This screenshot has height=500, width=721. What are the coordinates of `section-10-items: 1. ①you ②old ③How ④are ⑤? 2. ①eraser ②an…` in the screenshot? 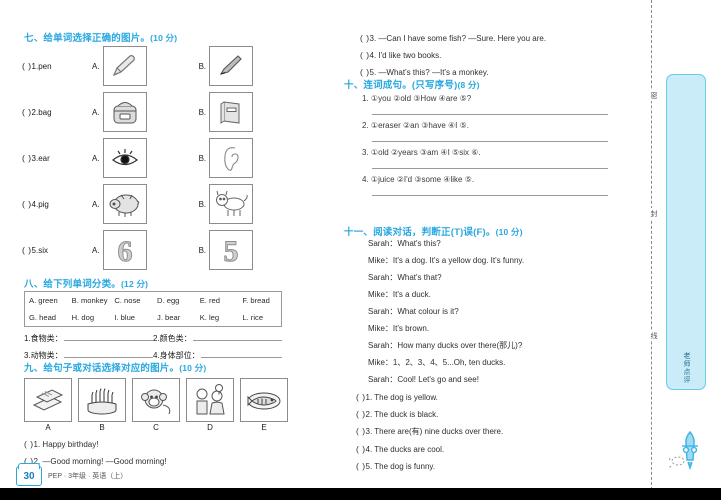 It's located at (473, 142).